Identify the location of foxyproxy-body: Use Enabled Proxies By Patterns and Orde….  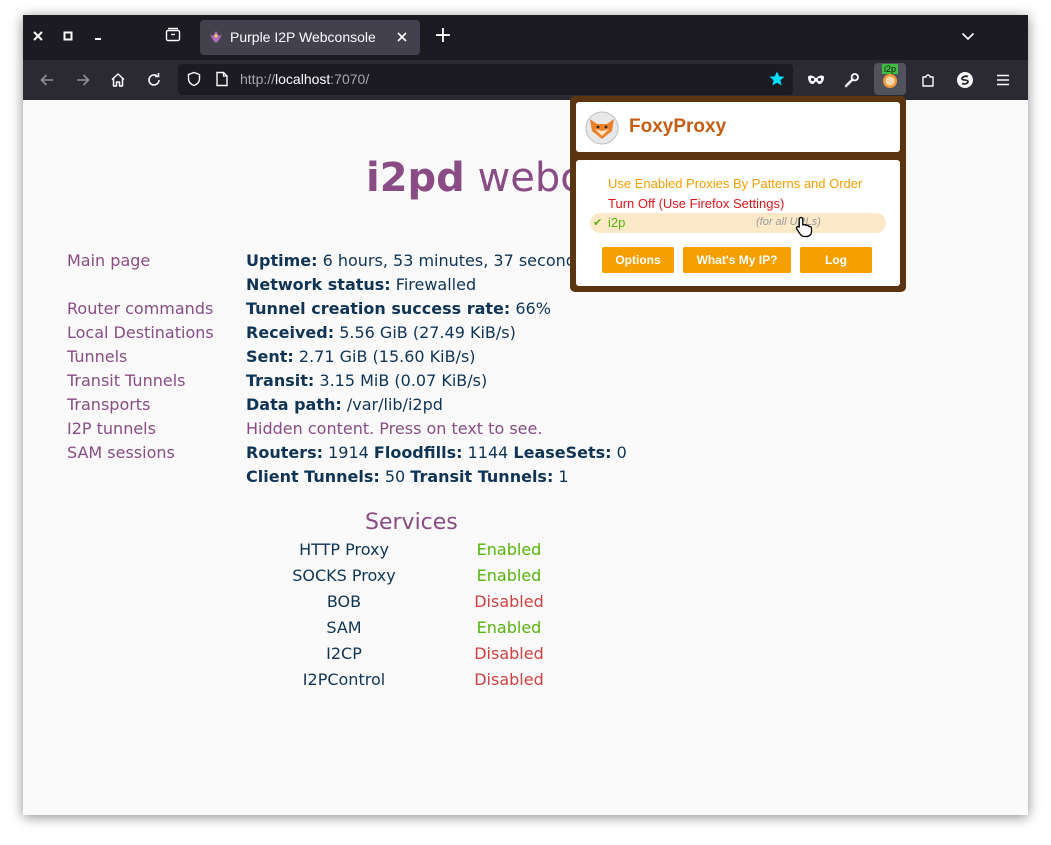
(738, 223).